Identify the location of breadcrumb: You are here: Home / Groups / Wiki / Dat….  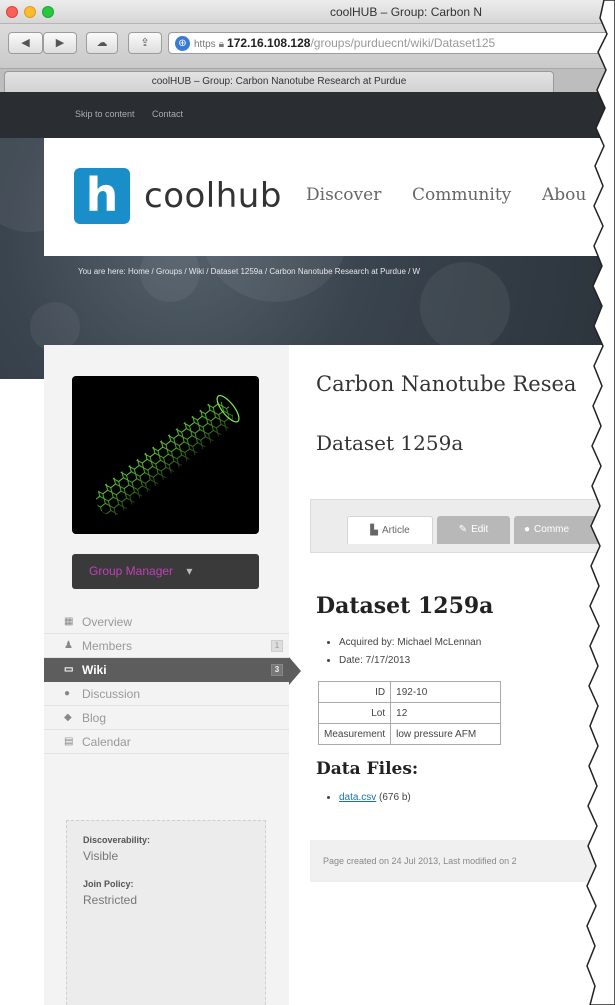
(249, 271).